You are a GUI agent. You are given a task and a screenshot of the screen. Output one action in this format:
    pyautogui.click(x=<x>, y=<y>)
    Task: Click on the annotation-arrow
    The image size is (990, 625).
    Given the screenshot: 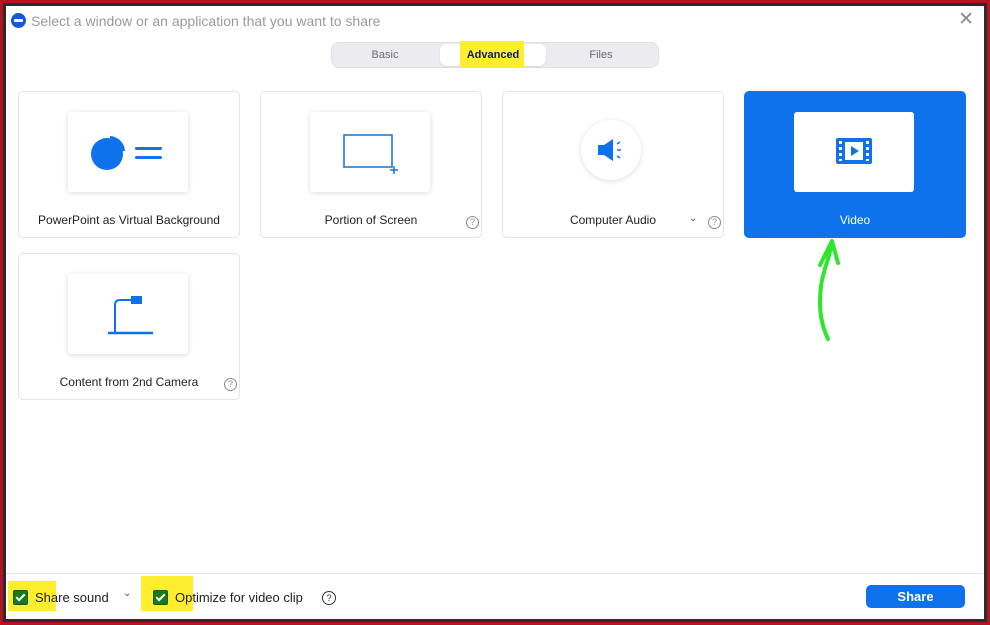 What is the action you would take?
    pyautogui.click(x=828, y=290)
    